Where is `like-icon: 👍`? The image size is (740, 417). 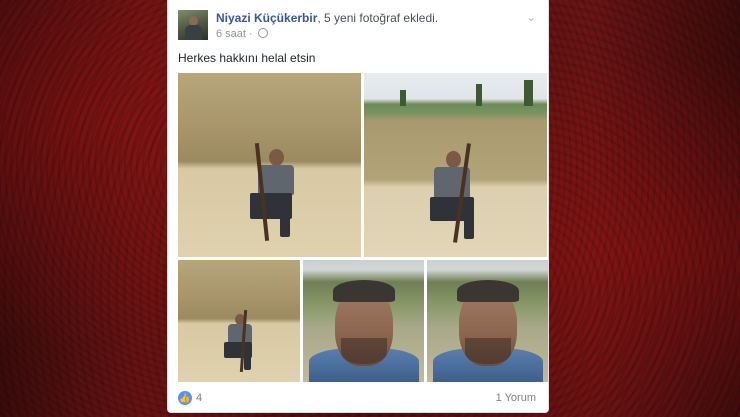
like-icon: 👍 is located at coordinates (185, 398).